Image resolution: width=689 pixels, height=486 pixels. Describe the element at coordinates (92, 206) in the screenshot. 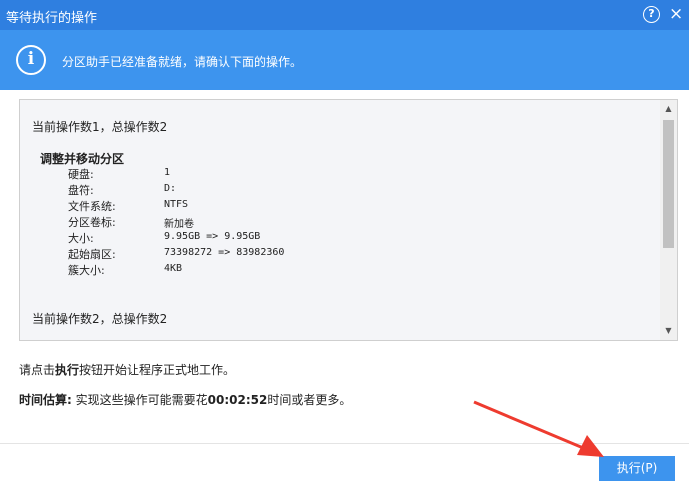

I see `detail-key: 文件系统:` at that location.